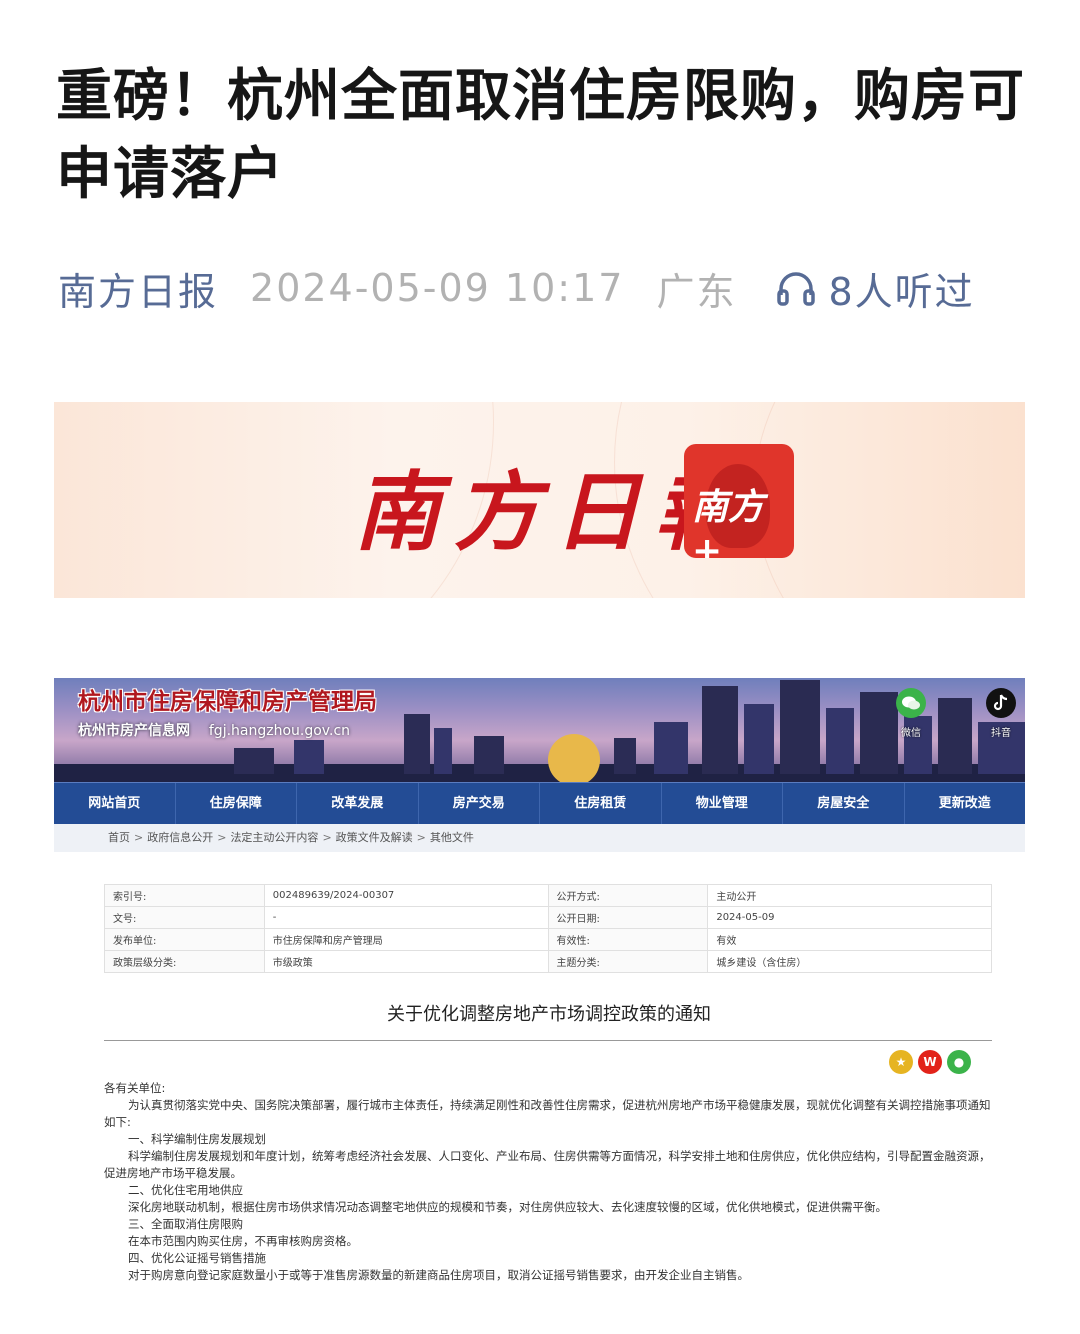 The height and width of the screenshot is (1334, 1080). I want to click on info-value: 城乡建设（含住房）, so click(849, 961).